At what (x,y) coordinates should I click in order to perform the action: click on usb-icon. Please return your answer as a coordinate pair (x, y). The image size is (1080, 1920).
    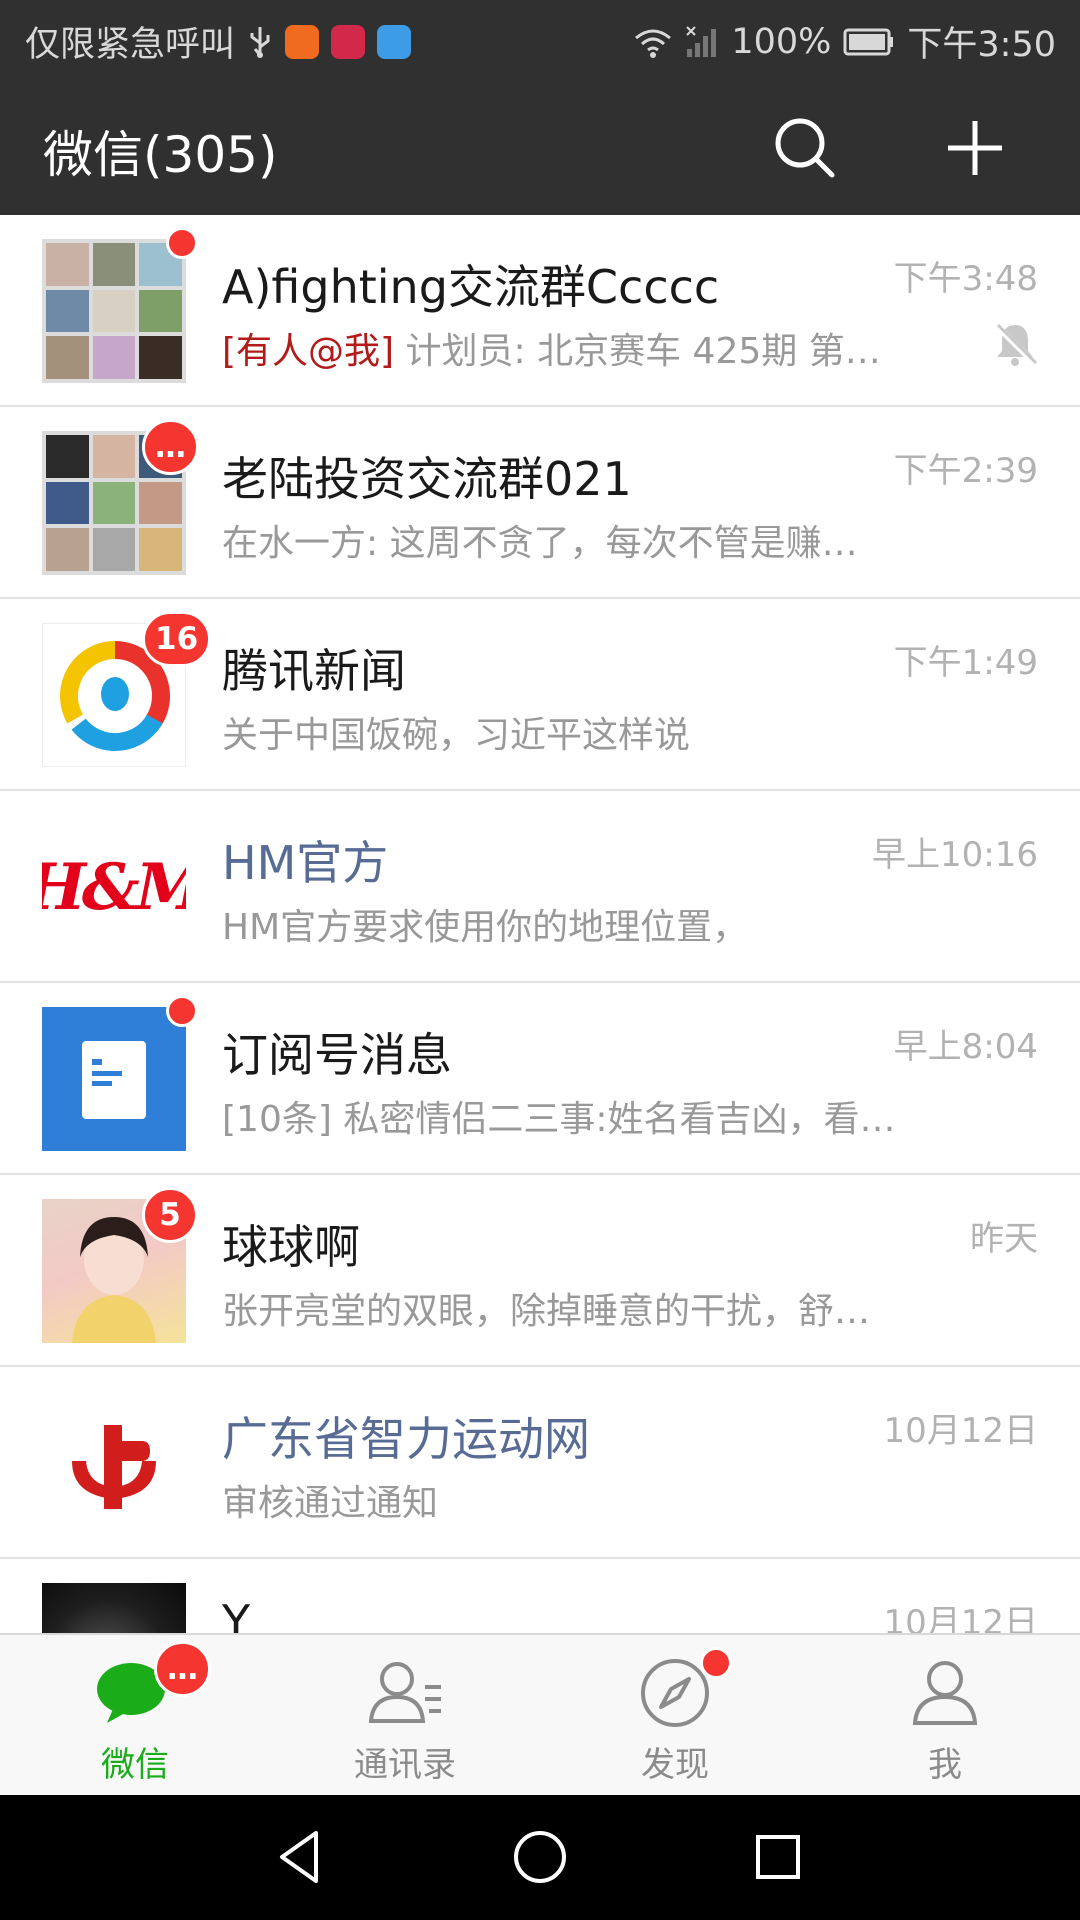
    Looking at the image, I should click on (260, 42).